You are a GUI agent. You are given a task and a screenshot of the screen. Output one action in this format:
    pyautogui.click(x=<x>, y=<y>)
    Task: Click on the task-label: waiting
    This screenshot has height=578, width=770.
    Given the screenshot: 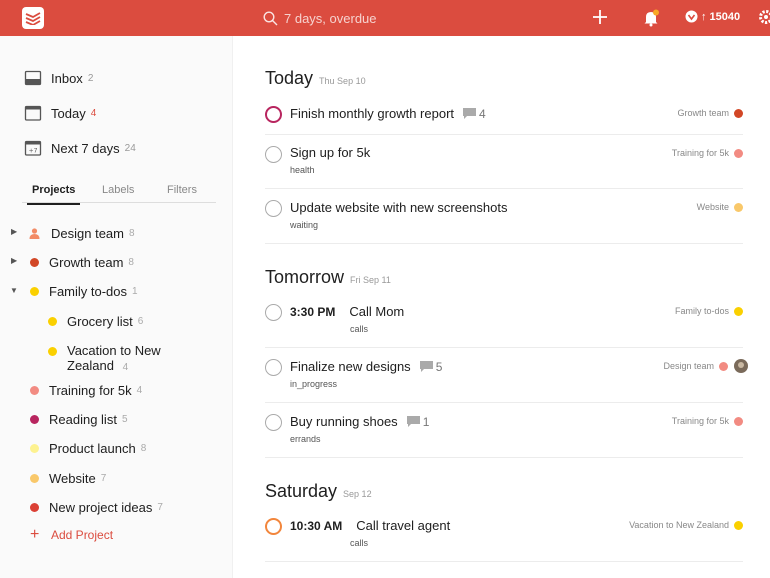 What is the action you would take?
    pyautogui.click(x=304, y=225)
    